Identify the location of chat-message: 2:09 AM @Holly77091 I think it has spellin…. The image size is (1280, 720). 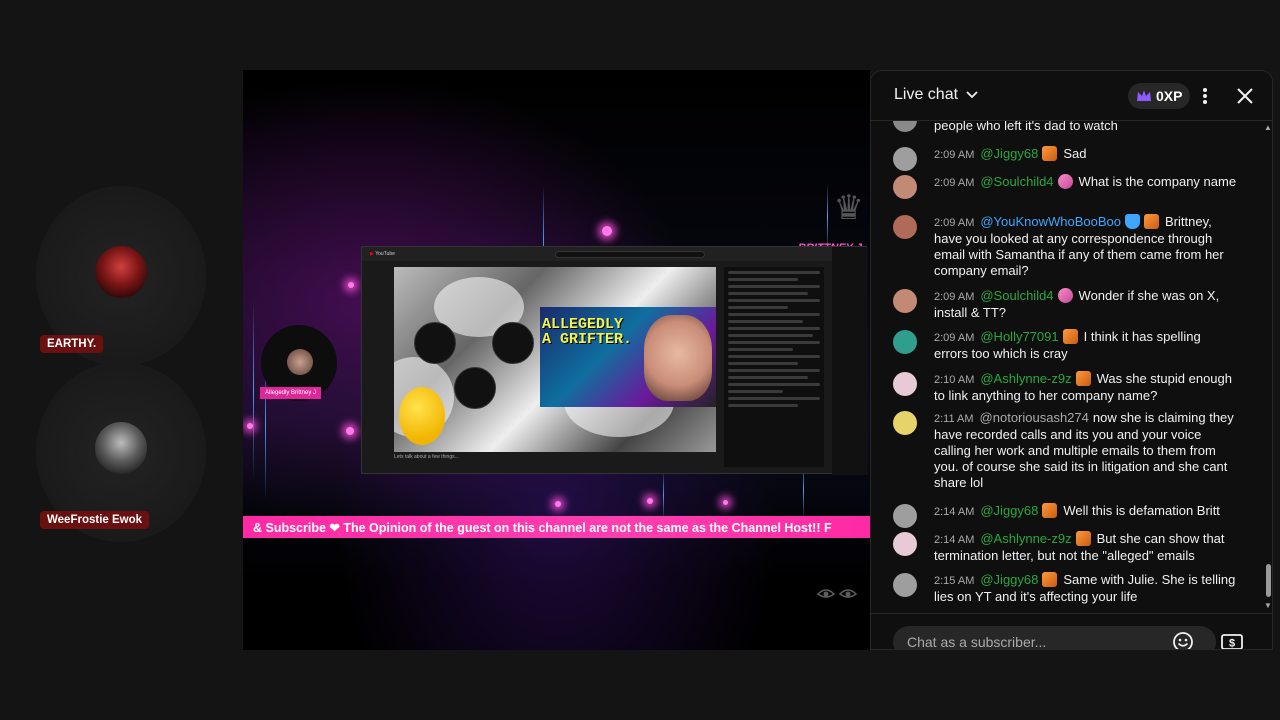
(1065, 345).